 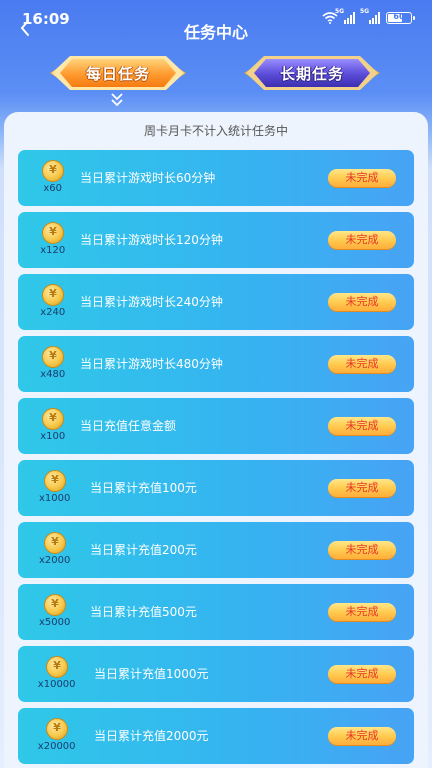 I want to click on task-title: 当日充值任意金额, so click(x=128, y=426).